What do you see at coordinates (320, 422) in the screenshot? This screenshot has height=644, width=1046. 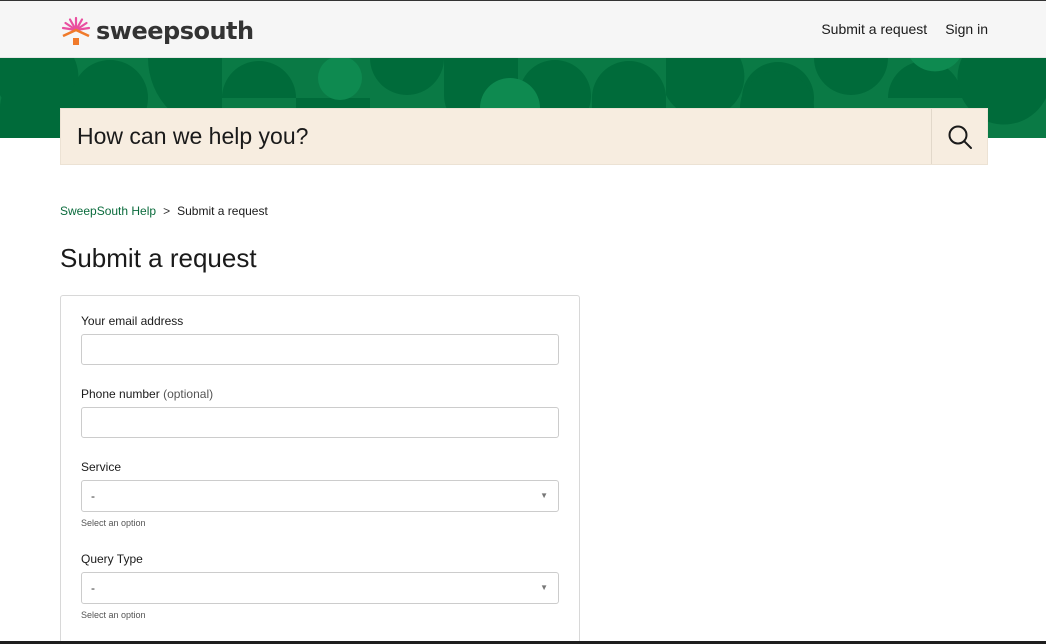 I see `phone-field` at bounding box center [320, 422].